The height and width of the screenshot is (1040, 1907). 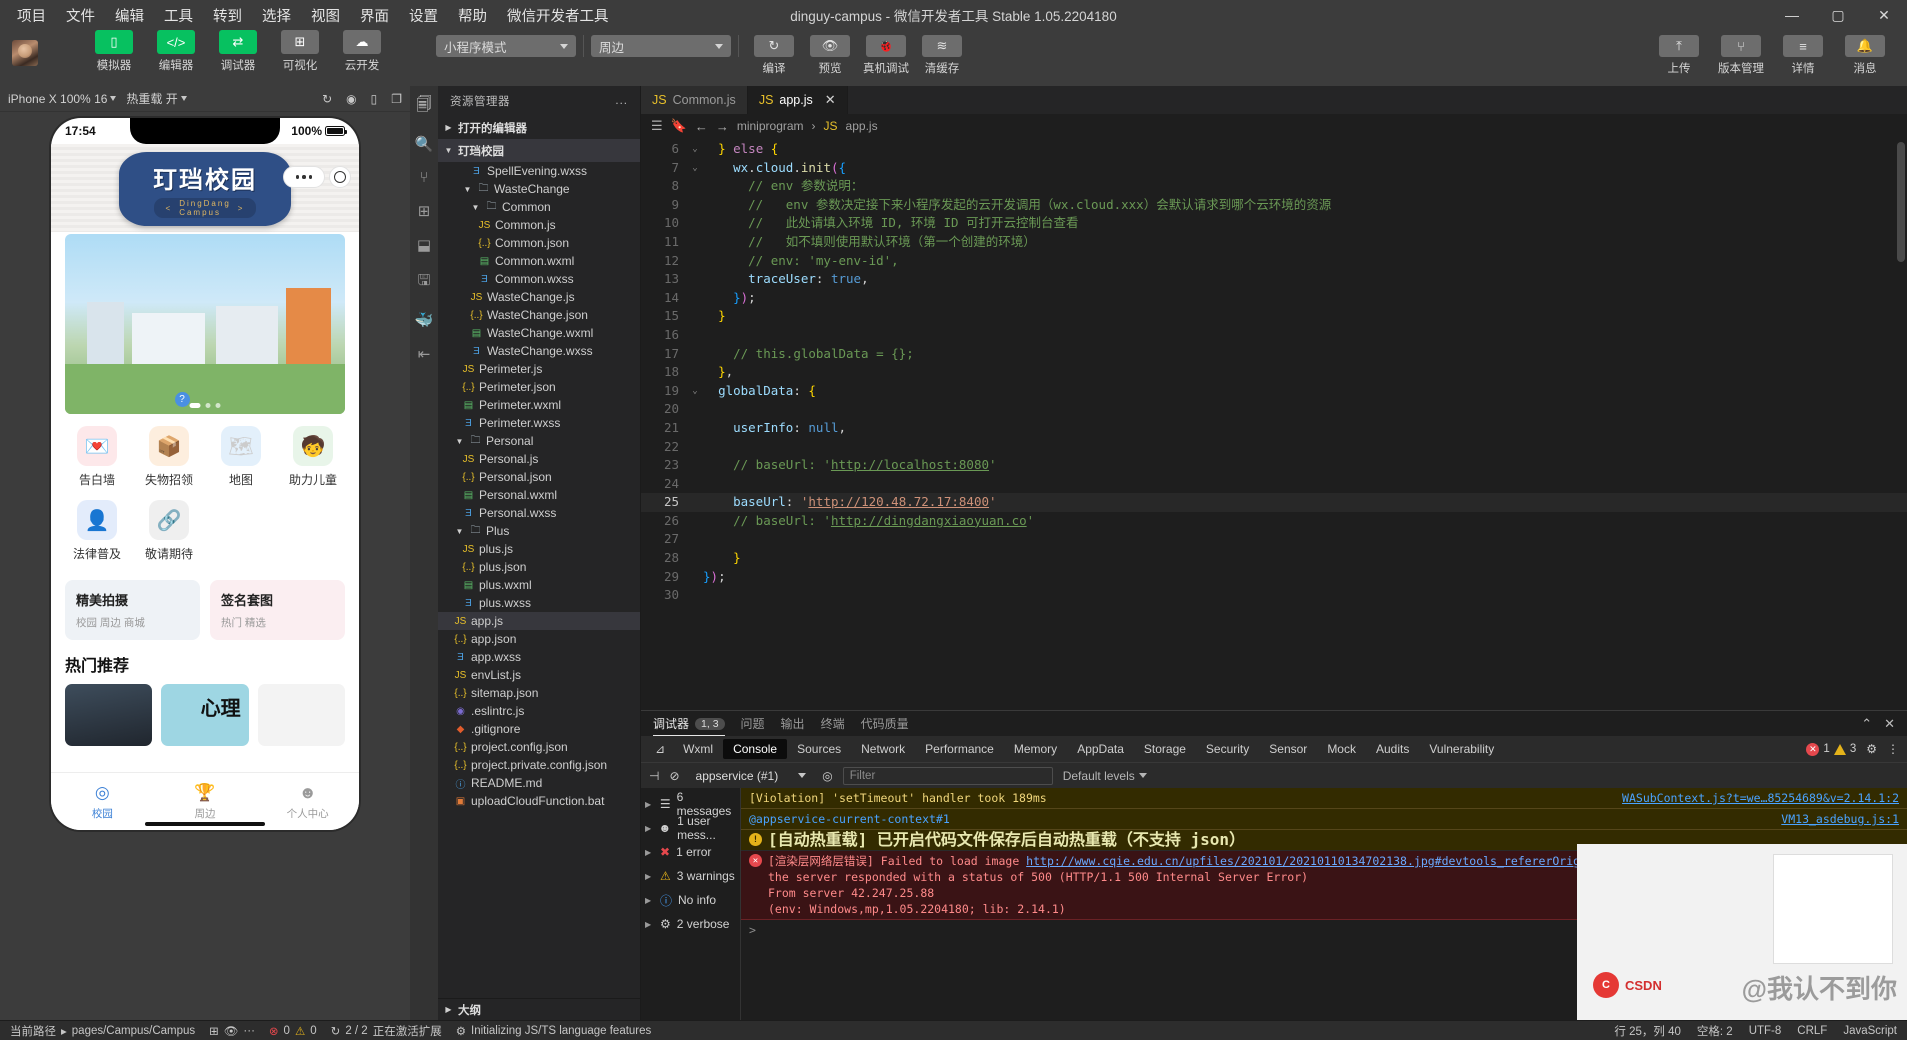 I want to click on tree-file: JS plus.js, so click(x=539, y=549).